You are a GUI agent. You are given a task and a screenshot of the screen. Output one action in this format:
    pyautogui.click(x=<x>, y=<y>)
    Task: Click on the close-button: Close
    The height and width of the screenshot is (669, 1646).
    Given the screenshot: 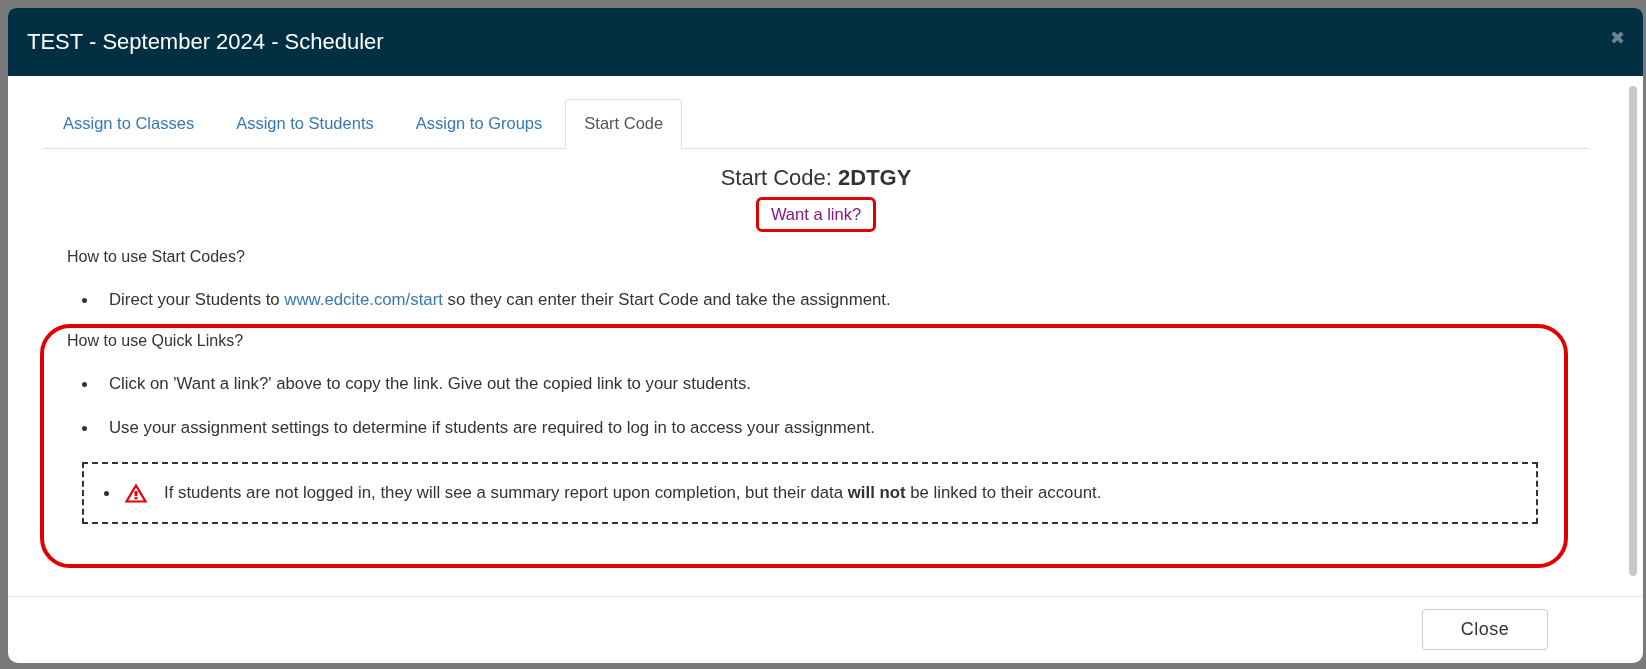 What is the action you would take?
    pyautogui.click(x=1485, y=629)
    